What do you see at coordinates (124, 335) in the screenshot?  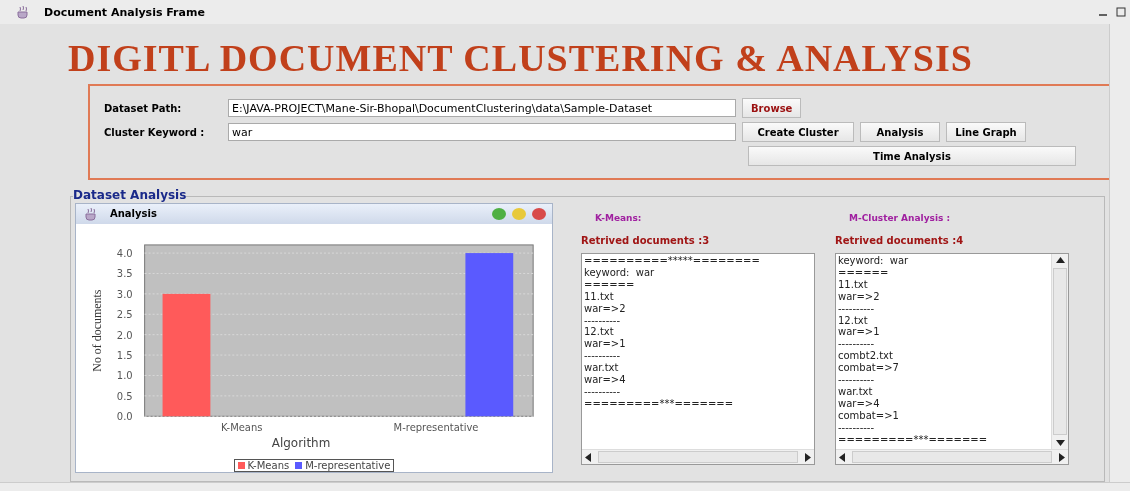 I see `y-tick-label: 2.0` at bounding box center [124, 335].